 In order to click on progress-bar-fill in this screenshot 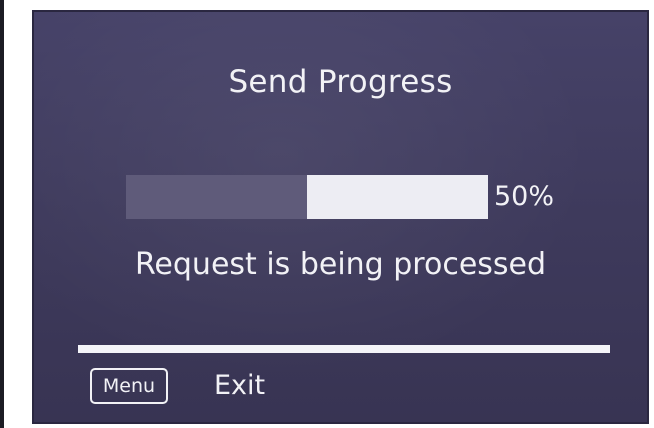, I will do `click(397, 197)`.